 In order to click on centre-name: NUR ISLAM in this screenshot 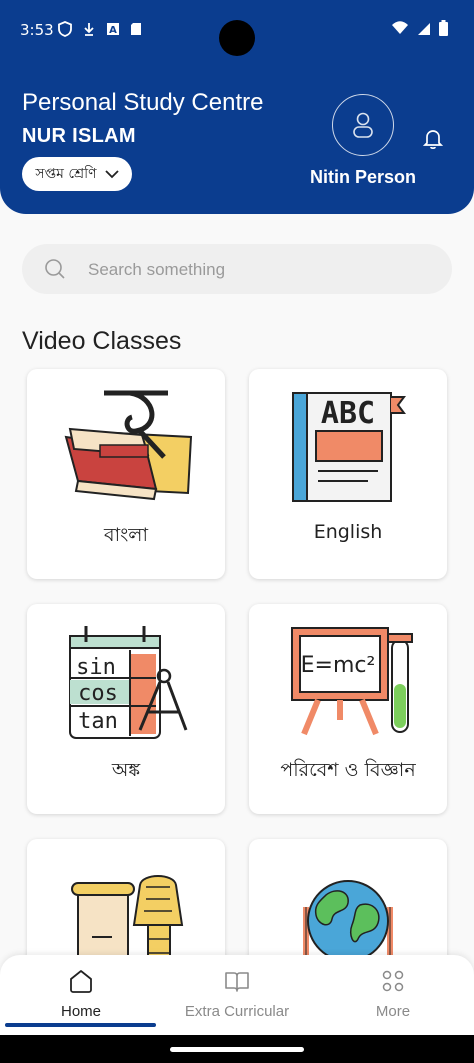, I will do `click(79, 136)`.